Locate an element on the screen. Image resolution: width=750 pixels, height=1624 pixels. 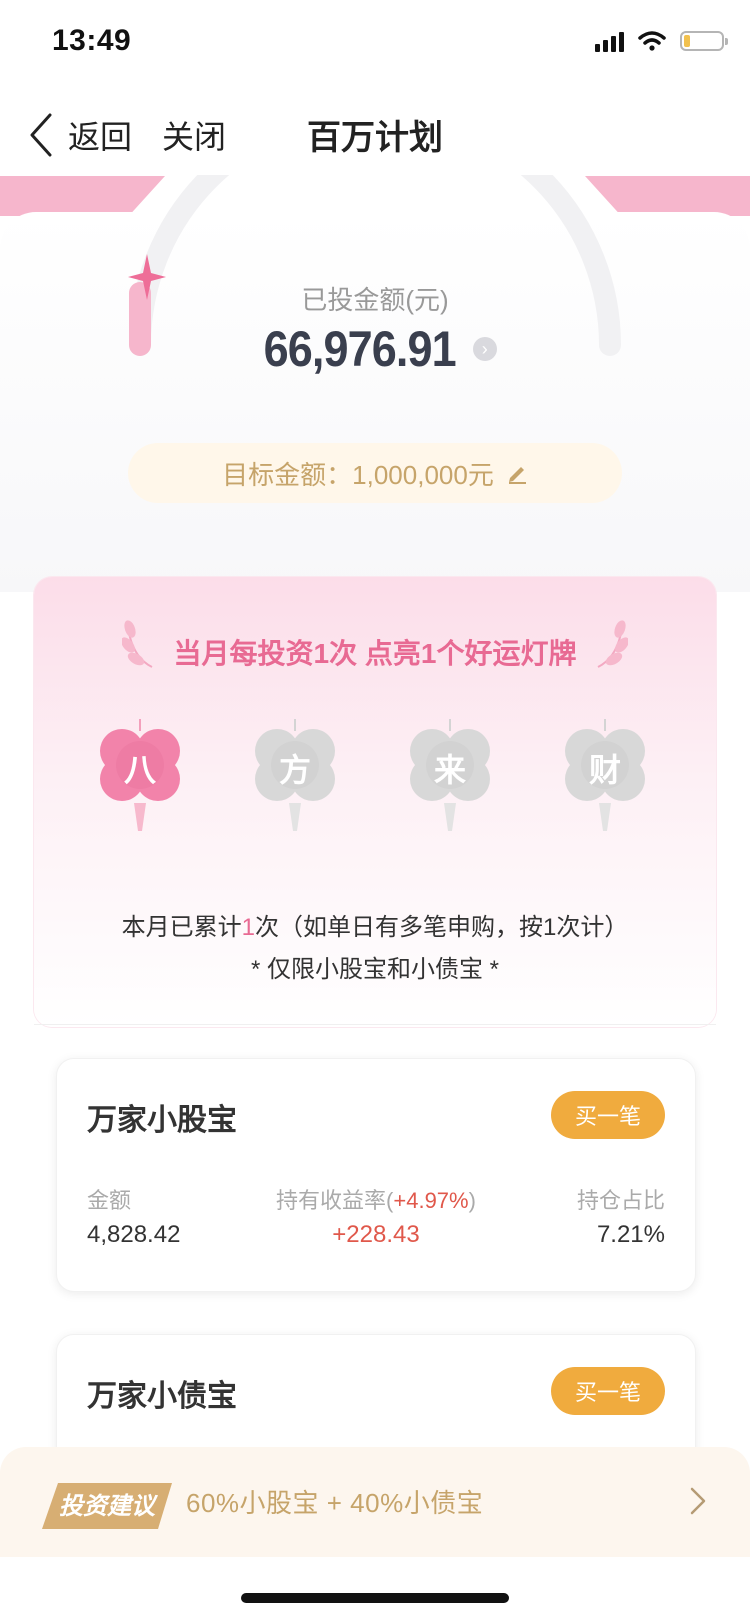
investment-suggestion-bar: 投资建议 60%小股宝 + 40%小债宝 is located at coordinates (375, 1502).